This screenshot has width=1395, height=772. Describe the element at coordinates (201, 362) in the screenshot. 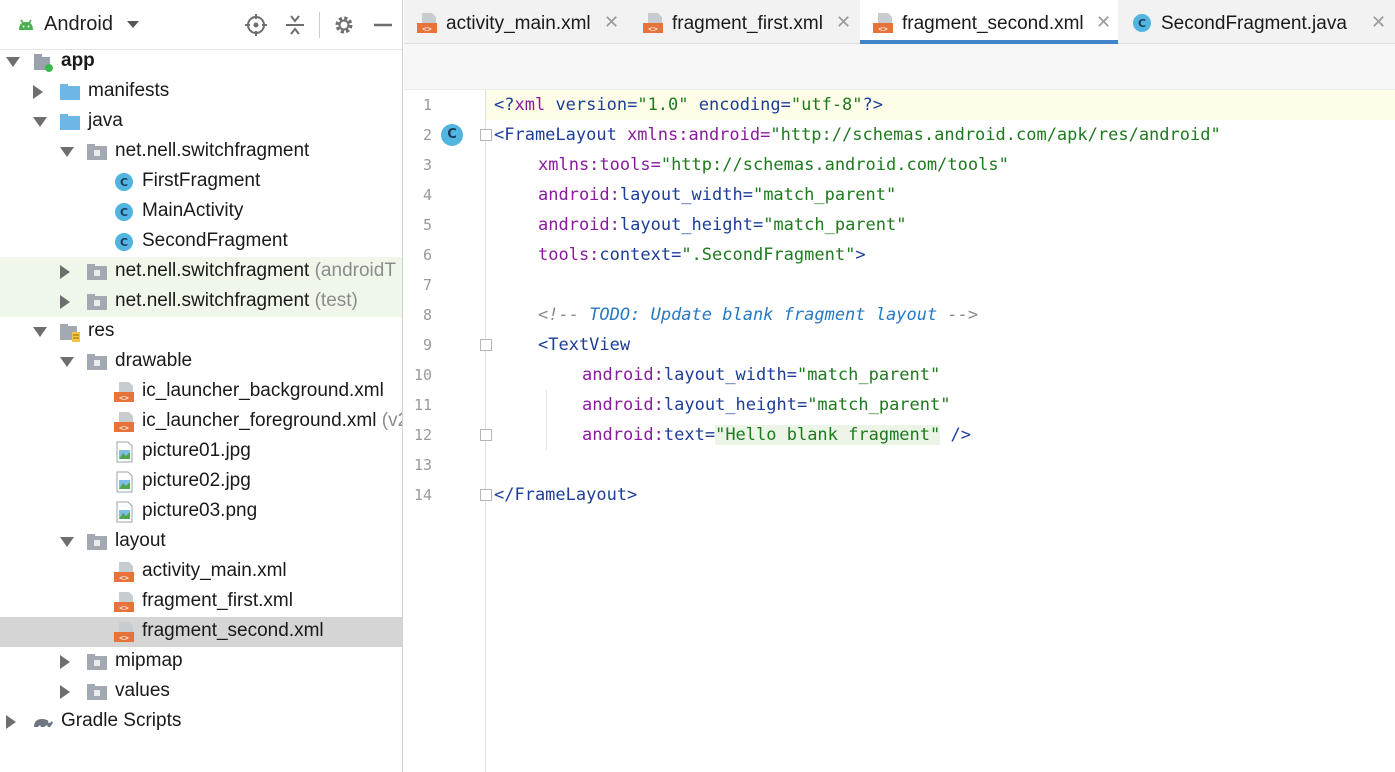

I see `tree-row: drawable` at that location.